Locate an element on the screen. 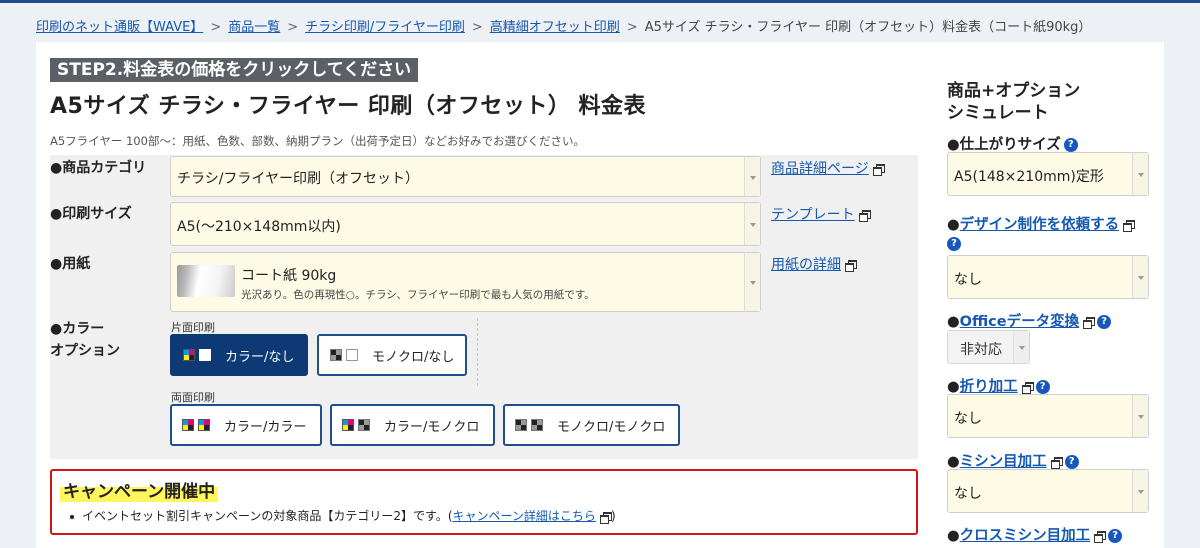 The height and width of the screenshot is (548, 1200). folding-link: 折り加工 is located at coordinates (989, 387).